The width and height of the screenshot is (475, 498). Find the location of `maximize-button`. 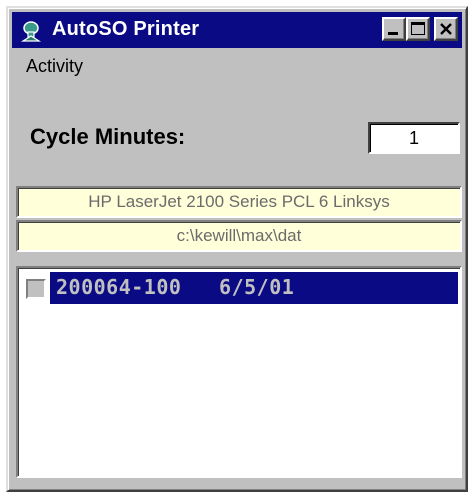

maximize-button is located at coordinates (418, 29).